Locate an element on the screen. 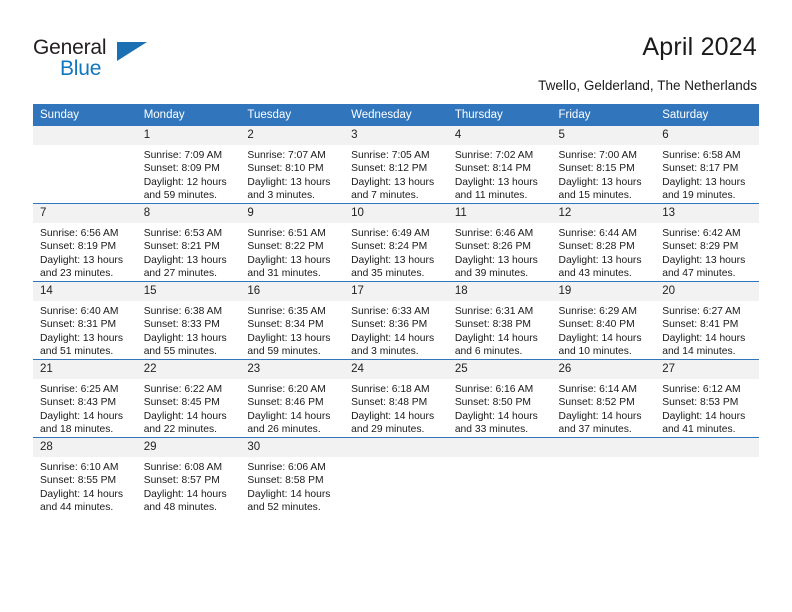 The height and width of the screenshot is (612, 792). sunset-text: Sunset: 8:41 PM is located at coordinates (700, 325).